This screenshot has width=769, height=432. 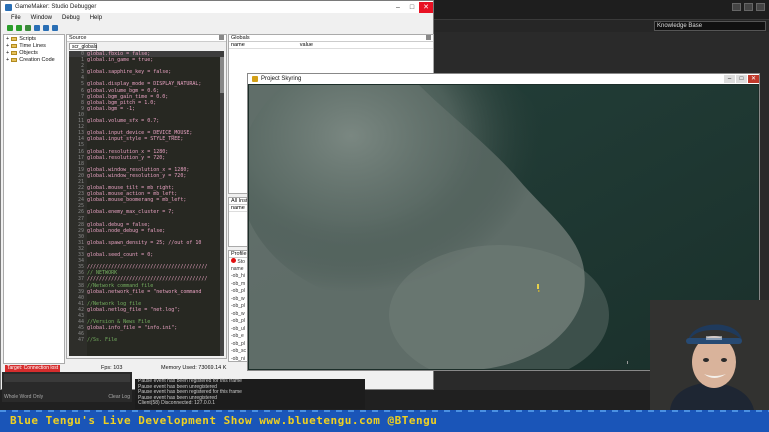 What do you see at coordinates (8, 7) in the screenshot?
I see `gamemaker-icon` at bounding box center [8, 7].